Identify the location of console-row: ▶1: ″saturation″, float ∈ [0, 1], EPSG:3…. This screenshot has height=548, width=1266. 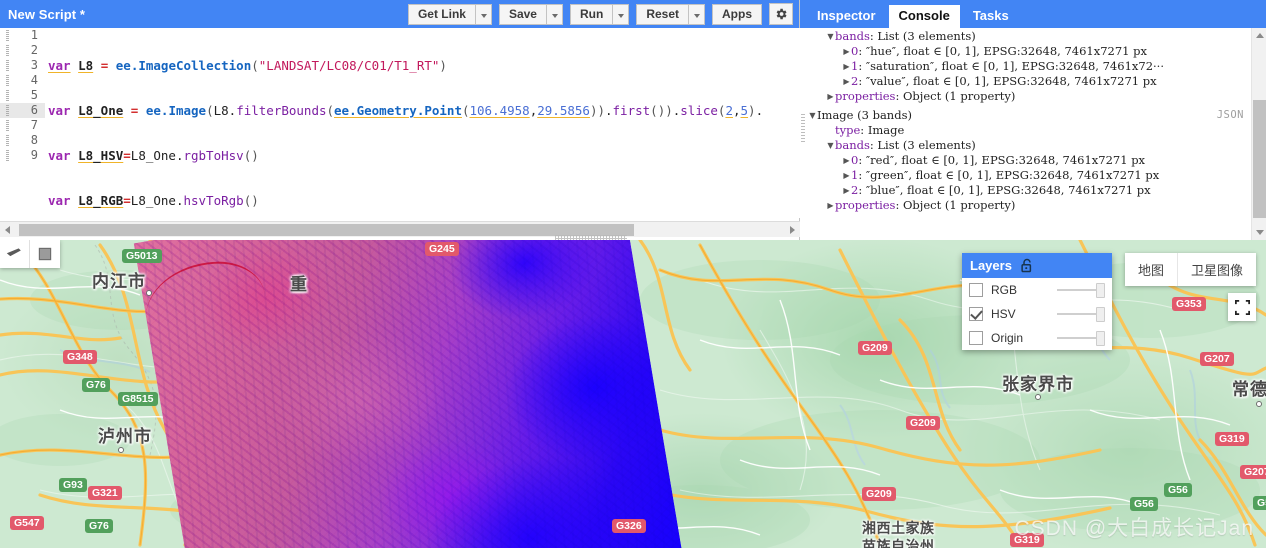
(1033, 66).